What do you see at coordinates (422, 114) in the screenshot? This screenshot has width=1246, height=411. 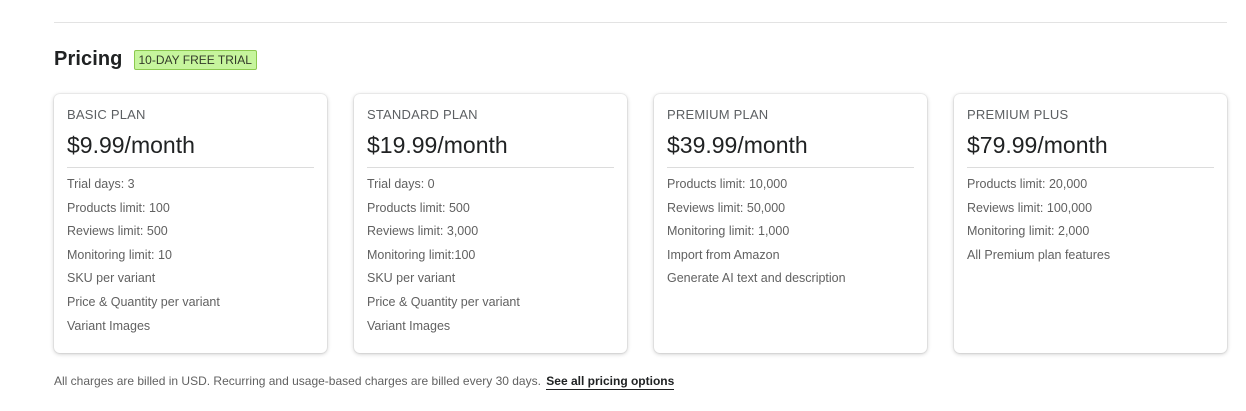 I see `plan-name: STANDARD PLAN` at bounding box center [422, 114].